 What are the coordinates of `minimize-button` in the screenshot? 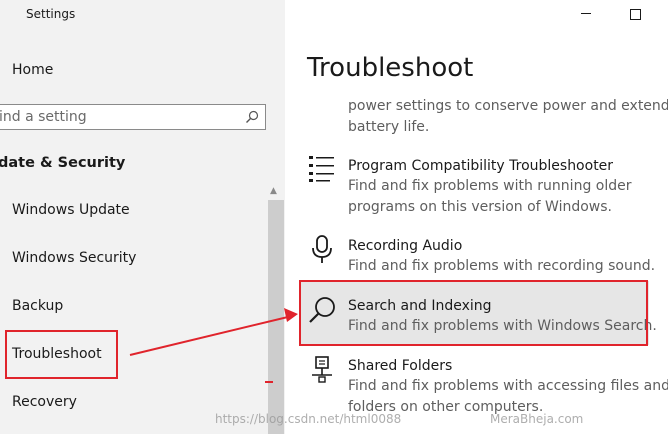 It's located at (586, 13).